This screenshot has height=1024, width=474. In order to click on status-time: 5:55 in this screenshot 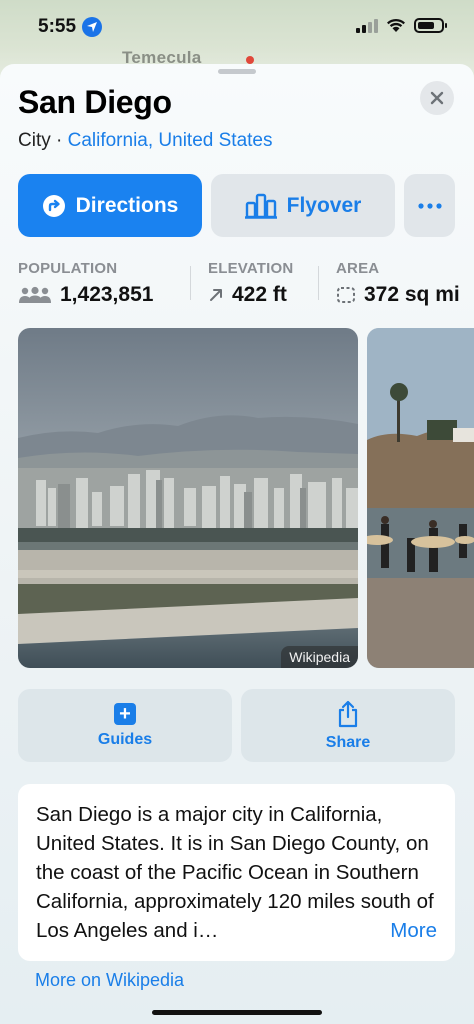, I will do `click(57, 26)`.